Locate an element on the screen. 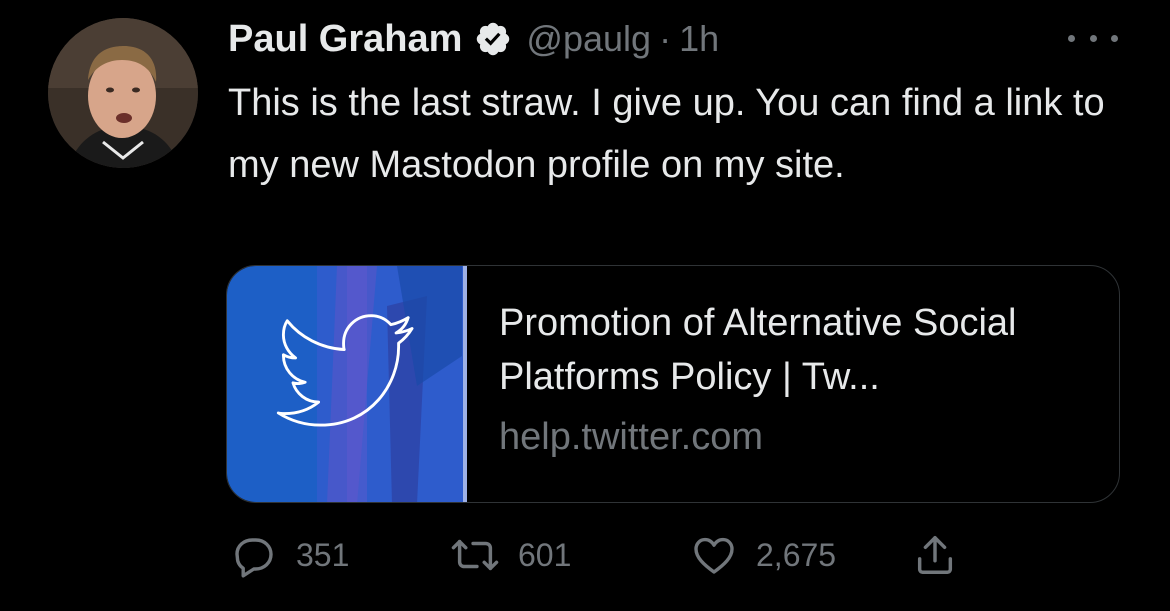  share-icon is located at coordinates (935, 555).